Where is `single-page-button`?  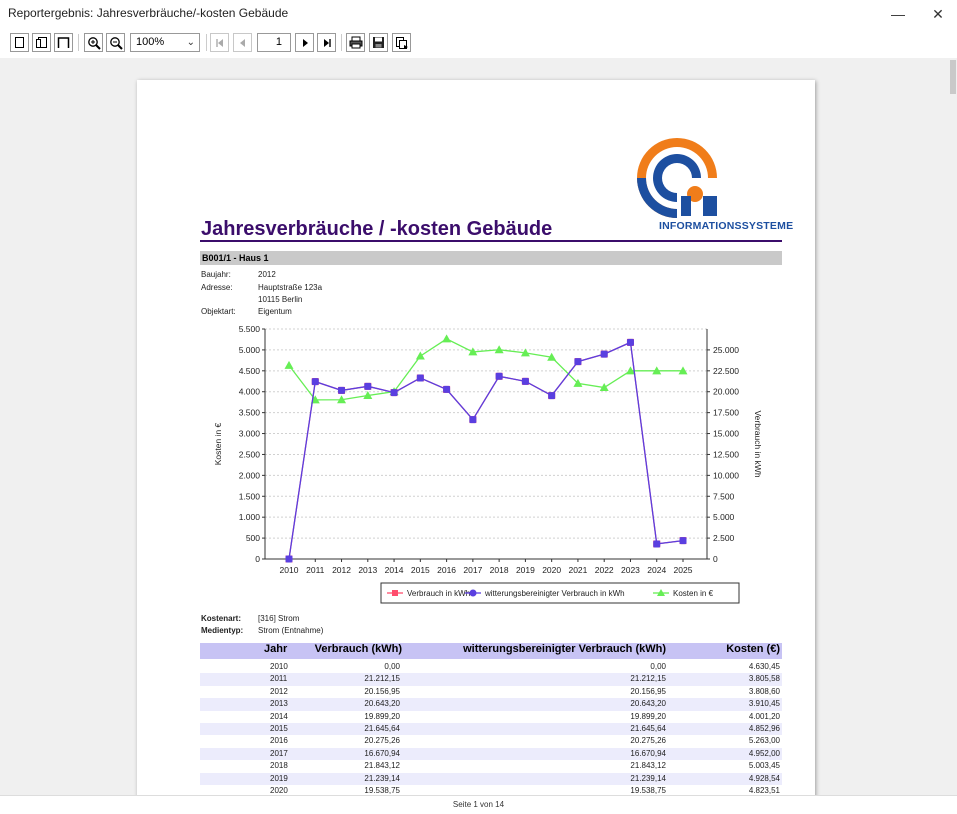 single-page-button is located at coordinates (19, 42).